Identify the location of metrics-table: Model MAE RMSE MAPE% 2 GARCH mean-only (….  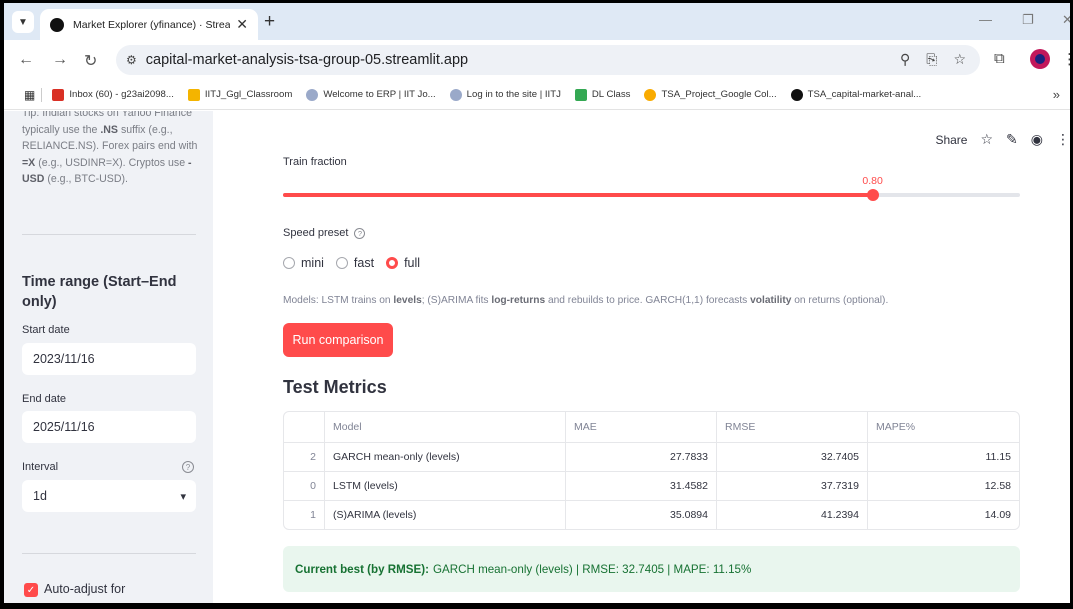
(651, 470).